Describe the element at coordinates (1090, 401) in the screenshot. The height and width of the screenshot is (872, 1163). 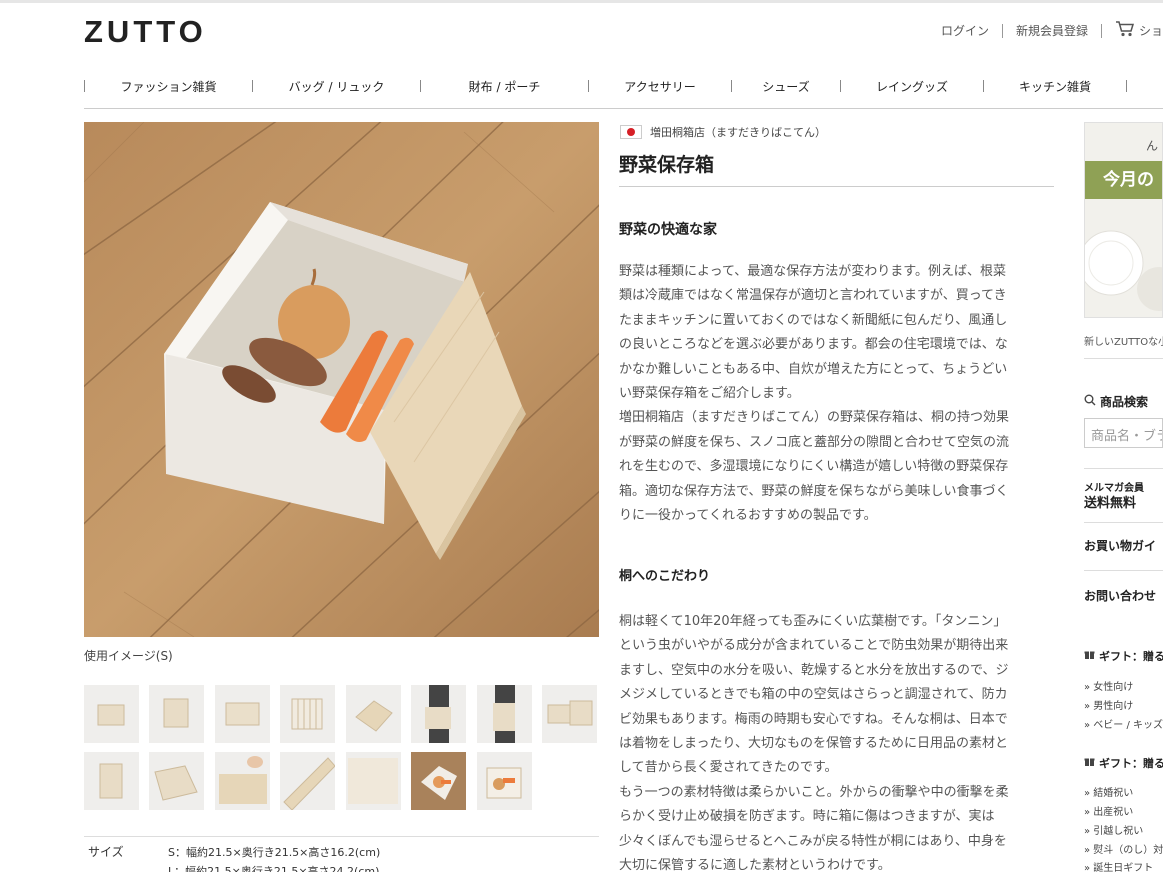
I see `search-icon` at that location.